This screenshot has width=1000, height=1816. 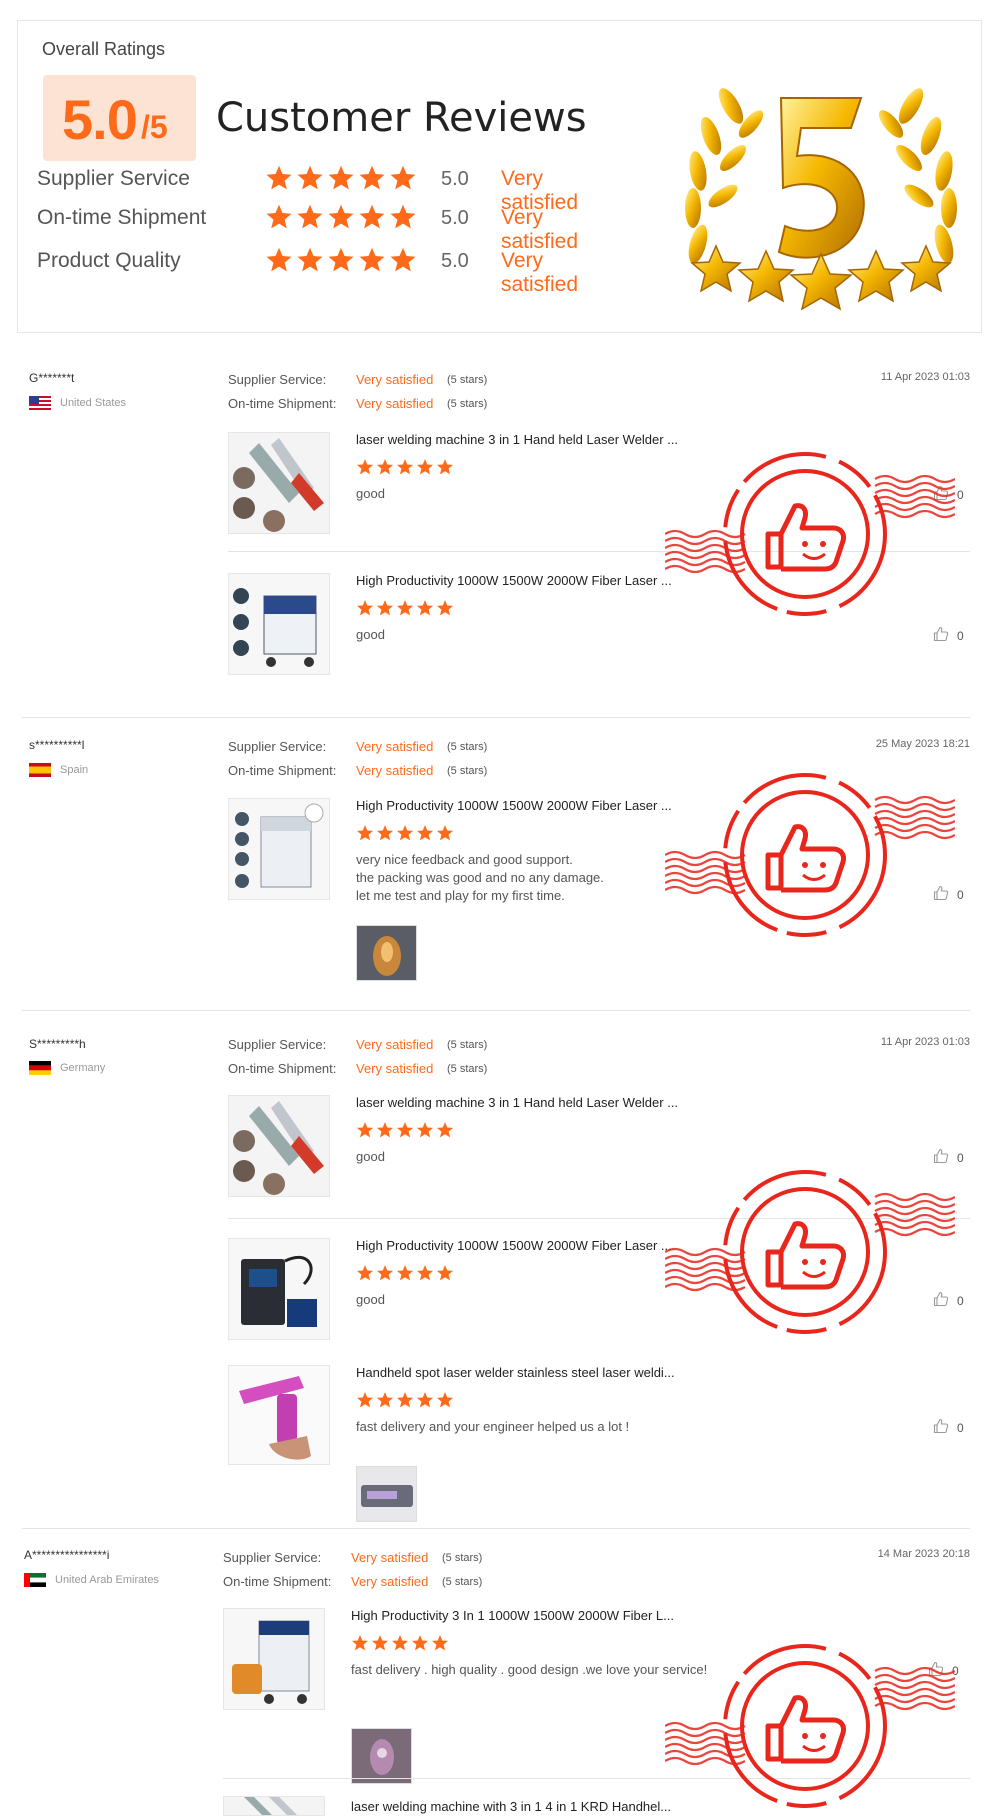 I want to click on overall-ratings-title: Overall Ratings, so click(x=104, y=49).